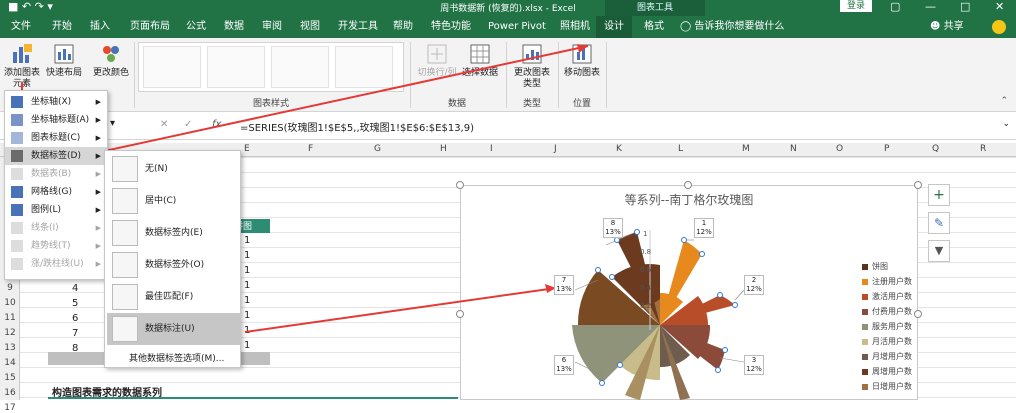 The width and height of the screenshot is (1016, 413). What do you see at coordinates (125, 329) in the screenshot?
I see `label-callout-icon` at bounding box center [125, 329].